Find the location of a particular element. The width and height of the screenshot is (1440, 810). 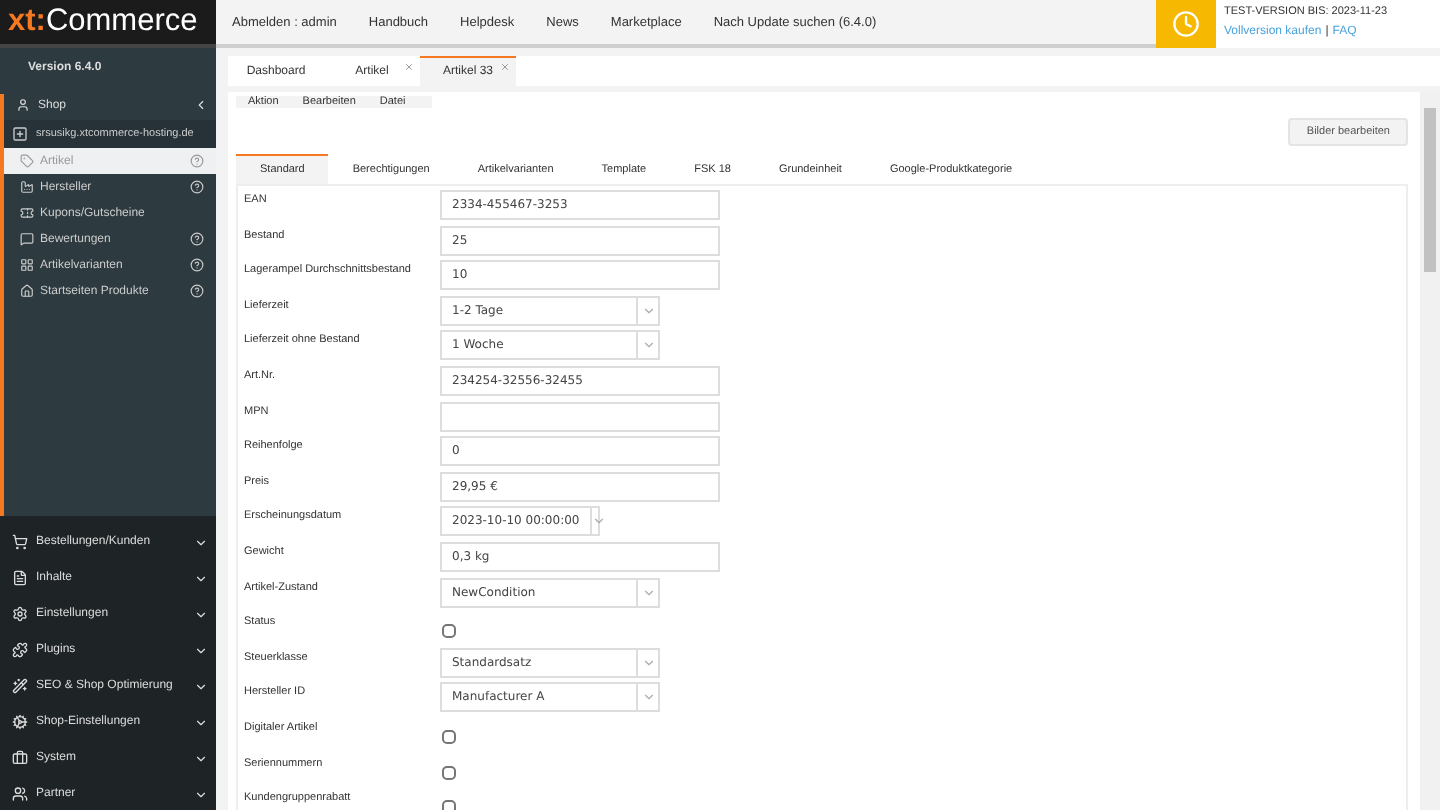

chevron-left-icon is located at coordinates (201, 105).